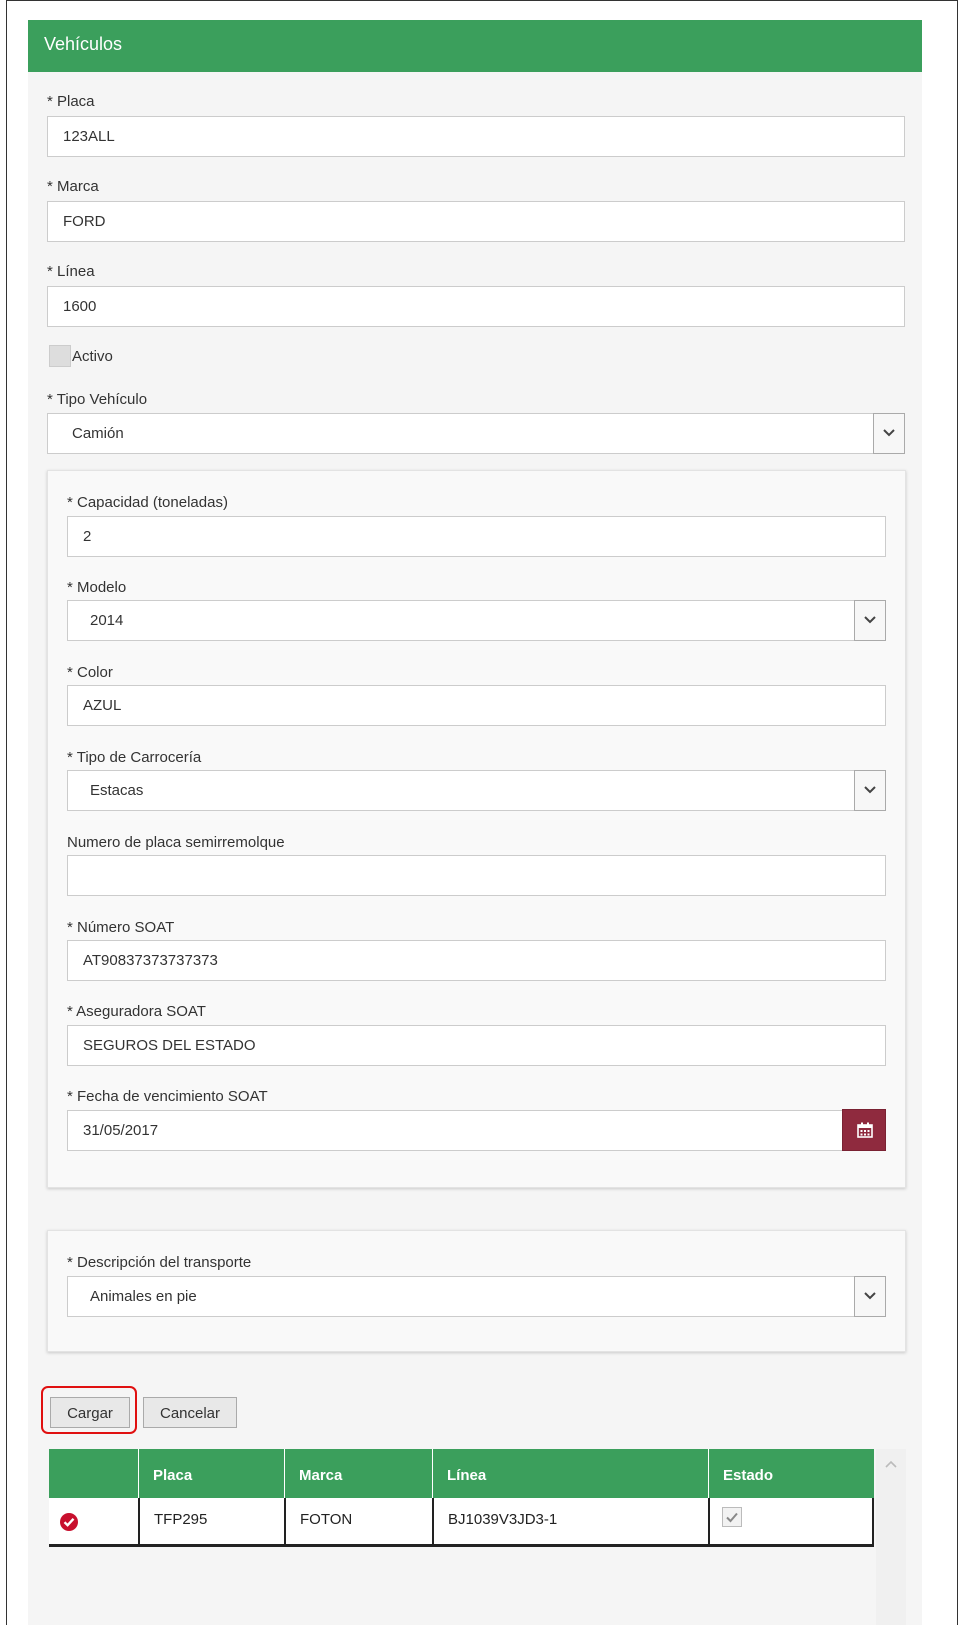 The image size is (964, 1625). What do you see at coordinates (73, 186) in the screenshot?
I see `marca-label: * Marca` at bounding box center [73, 186].